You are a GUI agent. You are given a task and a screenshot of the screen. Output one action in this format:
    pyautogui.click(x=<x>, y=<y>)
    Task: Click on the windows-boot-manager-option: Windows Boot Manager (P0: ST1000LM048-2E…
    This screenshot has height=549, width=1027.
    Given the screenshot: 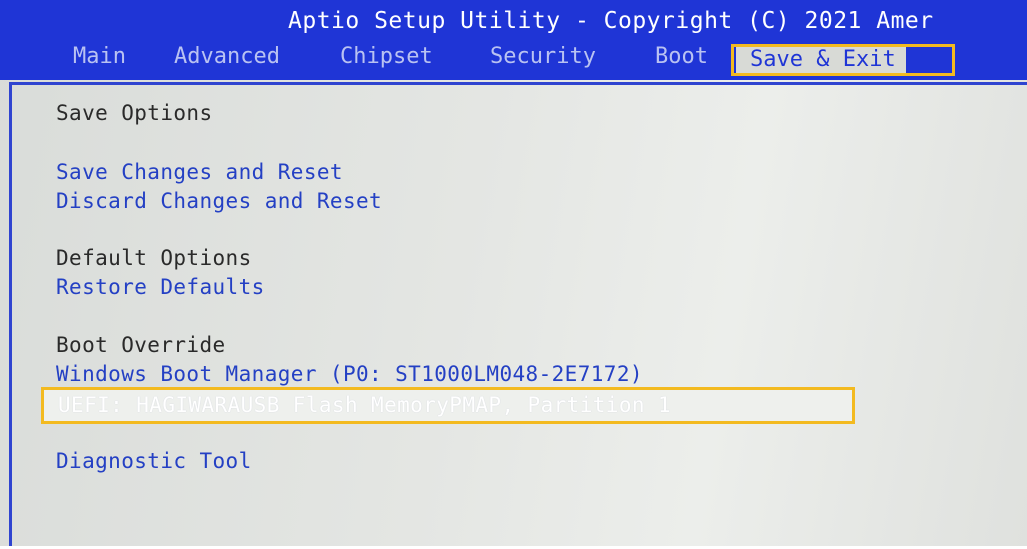 What is the action you would take?
    pyautogui.click(x=349, y=374)
    